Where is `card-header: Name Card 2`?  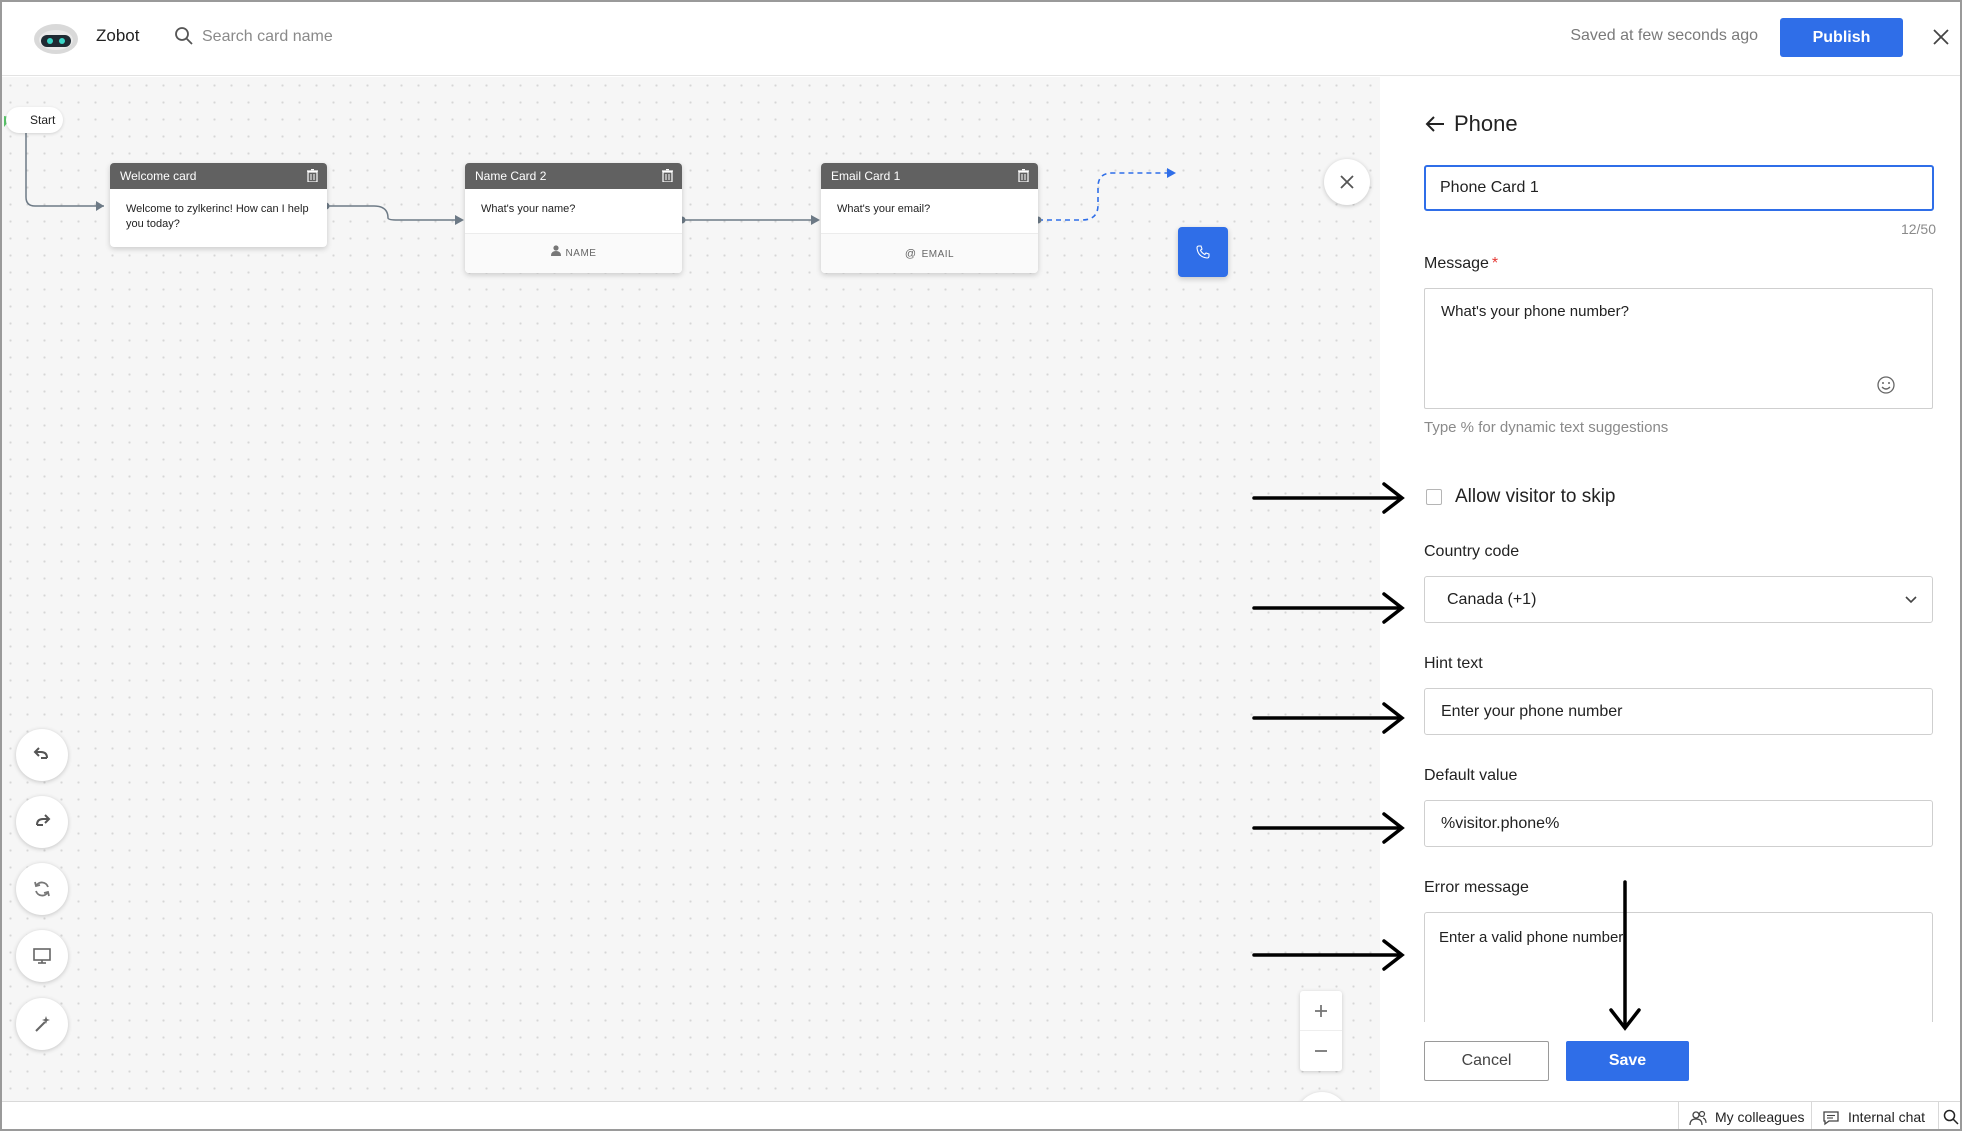
card-header: Name Card 2 is located at coordinates (573, 176).